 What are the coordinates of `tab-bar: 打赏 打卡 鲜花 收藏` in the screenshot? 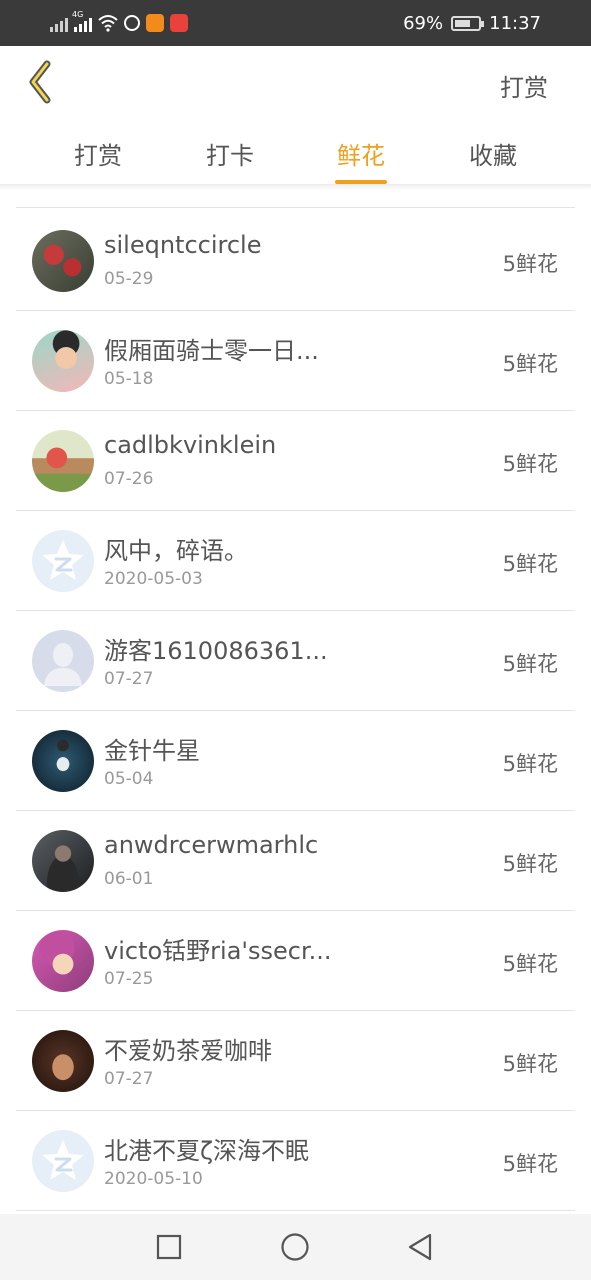 It's located at (295, 156).